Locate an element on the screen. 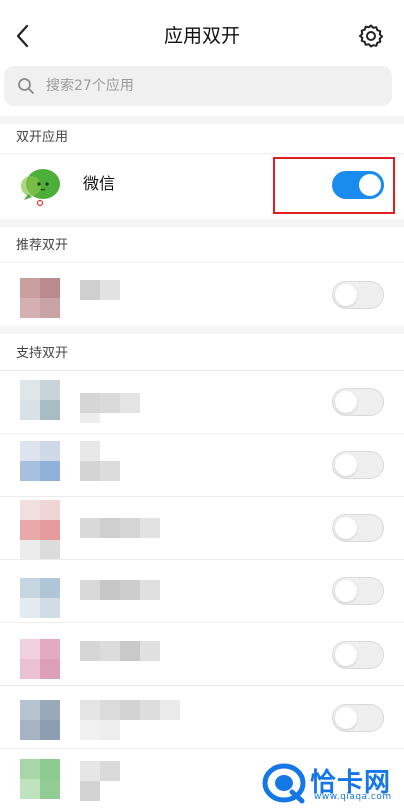 This screenshot has height=808, width=404. section-label-dual: 双开应用 is located at coordinates (42, 137).